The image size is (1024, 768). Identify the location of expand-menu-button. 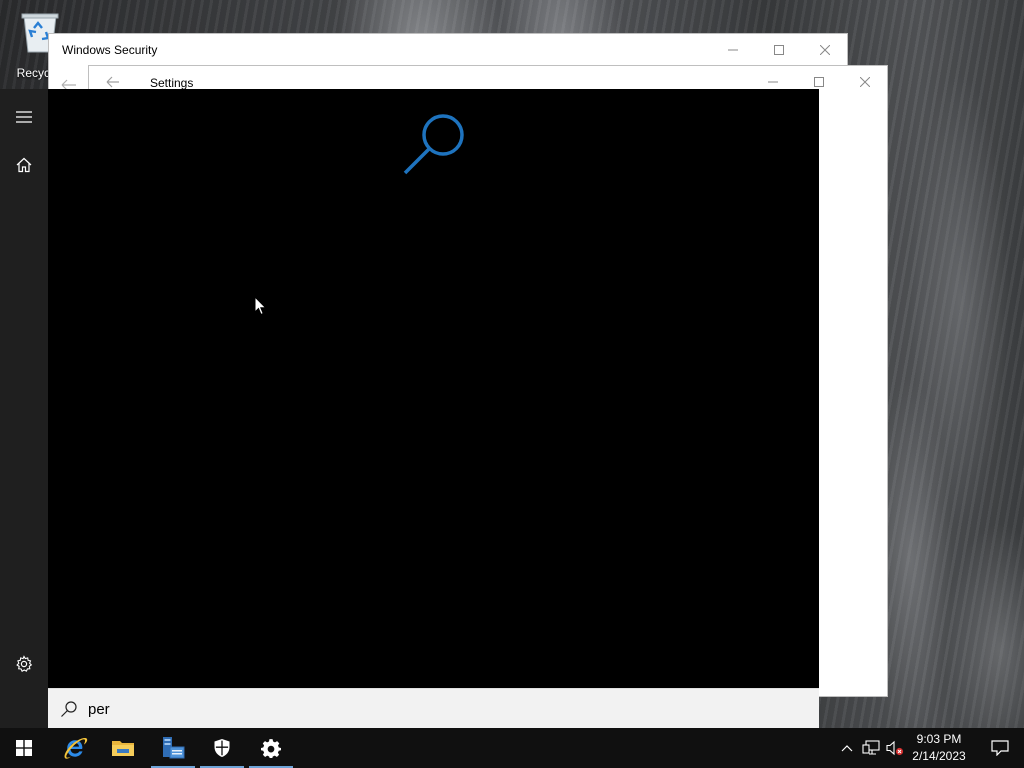
(24, 117).